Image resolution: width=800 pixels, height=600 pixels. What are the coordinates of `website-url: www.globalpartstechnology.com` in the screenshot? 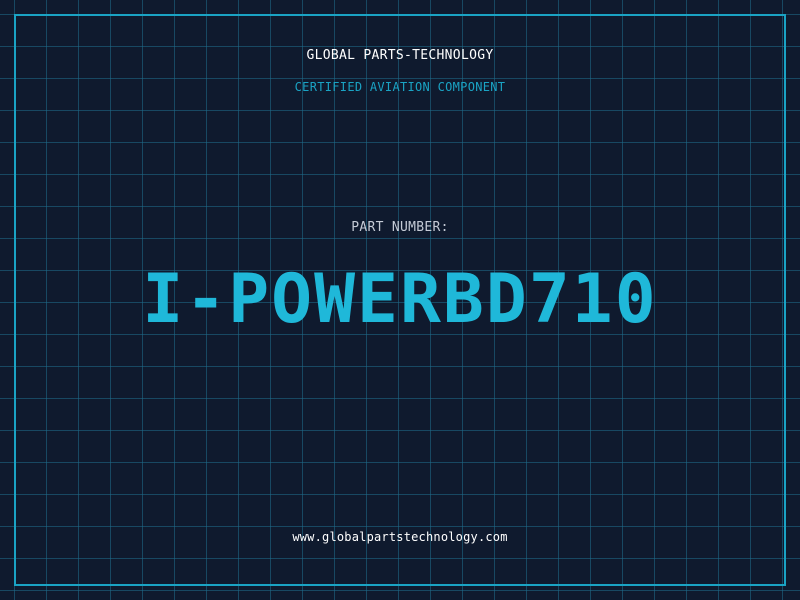 It's located at (400, 537).